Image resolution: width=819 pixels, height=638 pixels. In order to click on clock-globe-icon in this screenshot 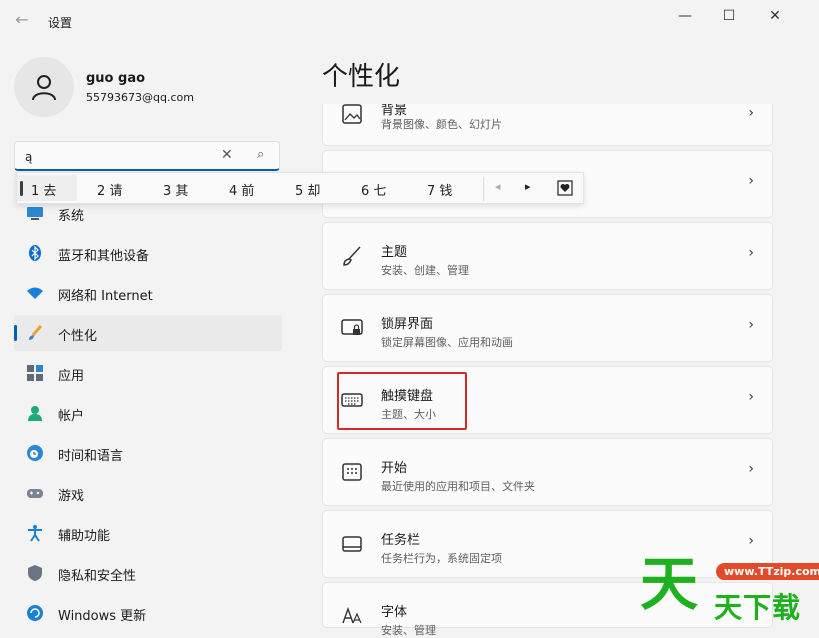, I will do `click(35, 453)`.